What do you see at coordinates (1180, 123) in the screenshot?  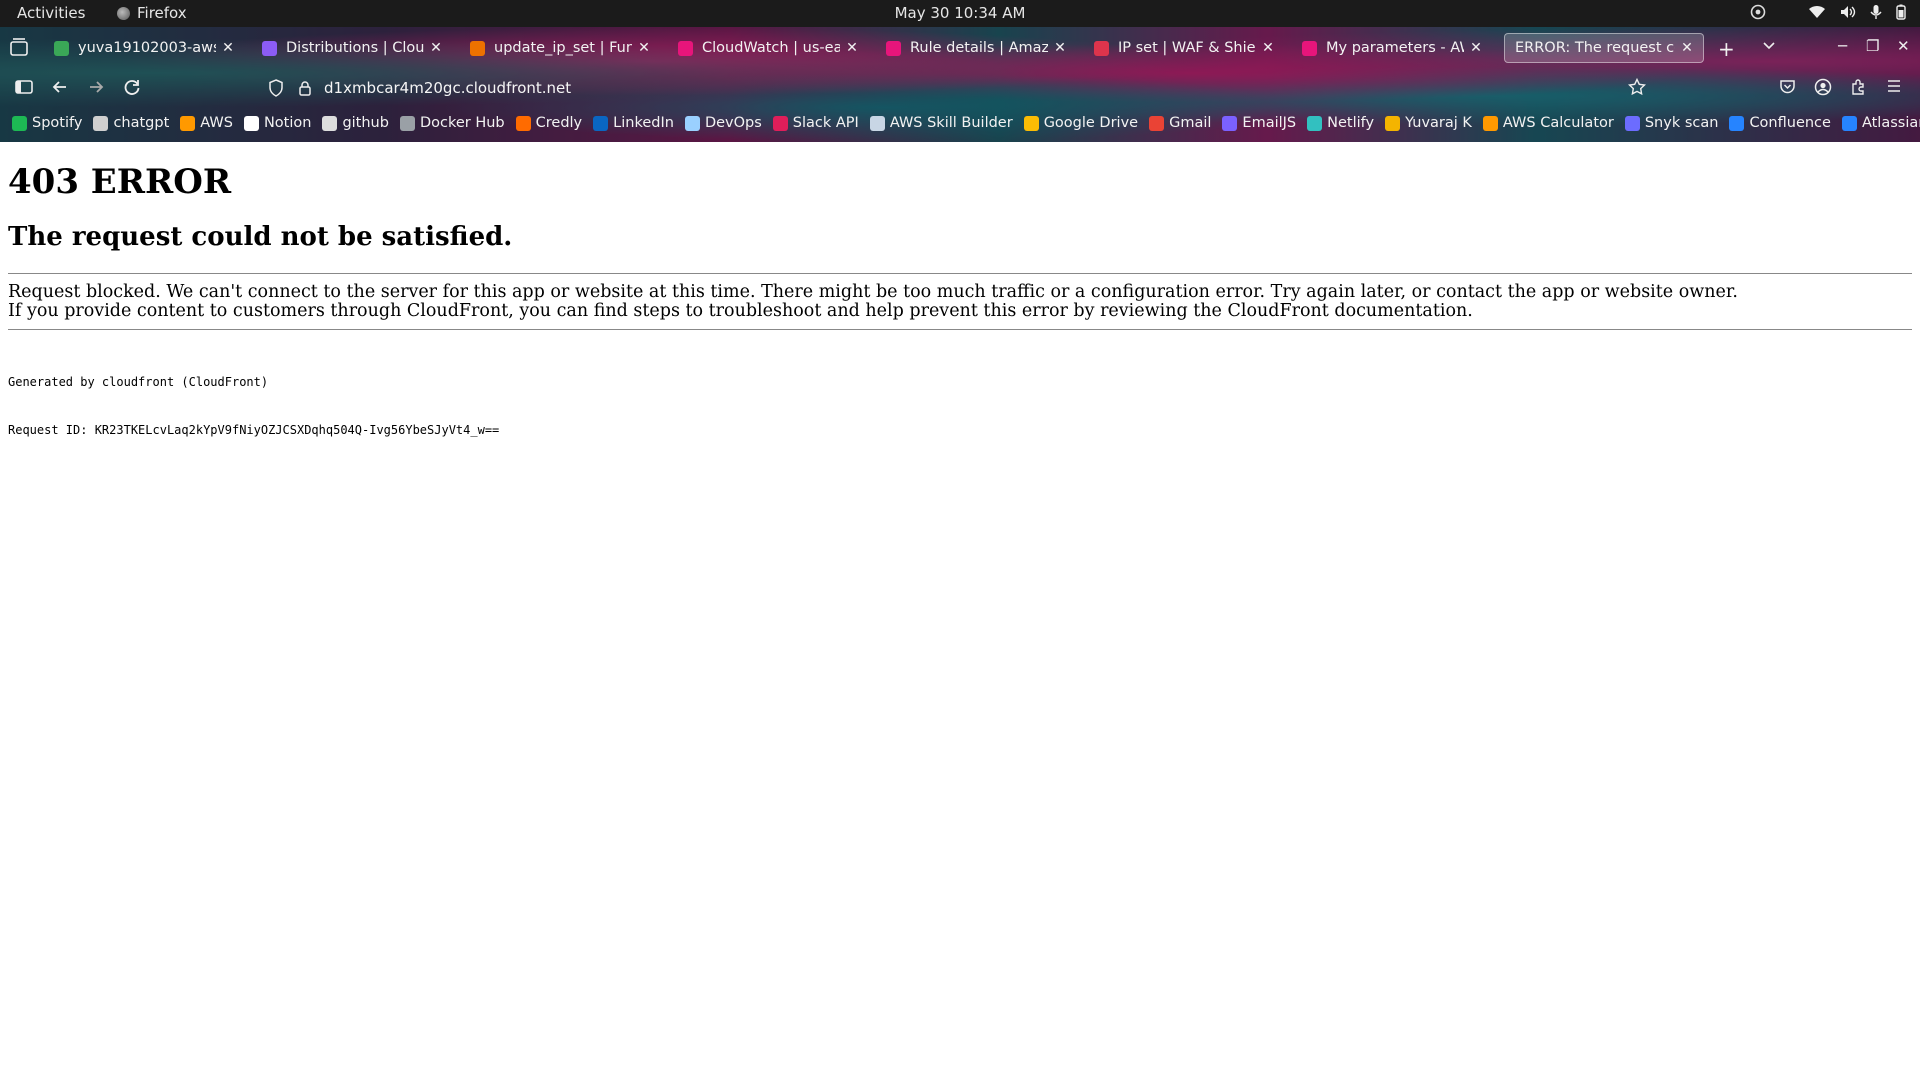 I see `bookmark-item: Gmail` at bounding box center [1180, 123].